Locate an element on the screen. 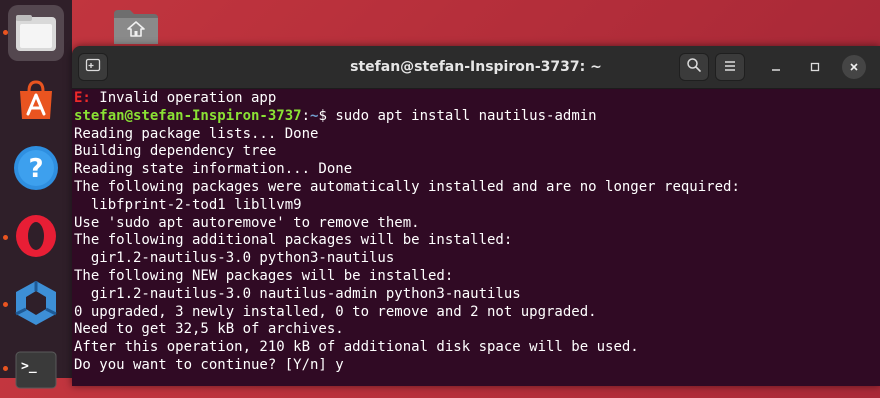 This screenshot has width=880, height=398. prompt-command: sudo apt install nautilus-admin is located at coordinates (461, 115).